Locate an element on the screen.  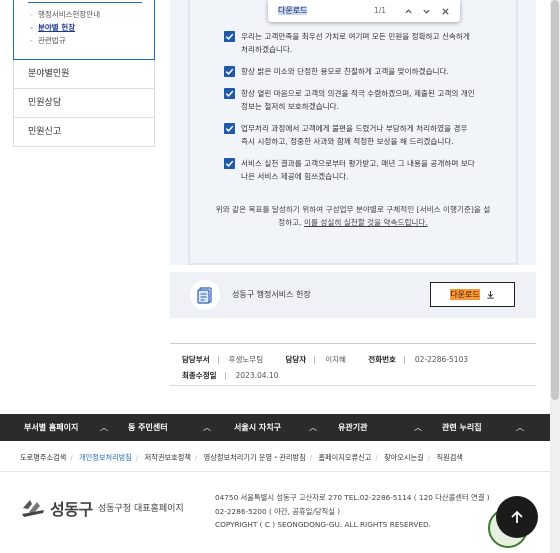
pledge-footer-prefix: 정하고, is located at coordinates (291, 222).